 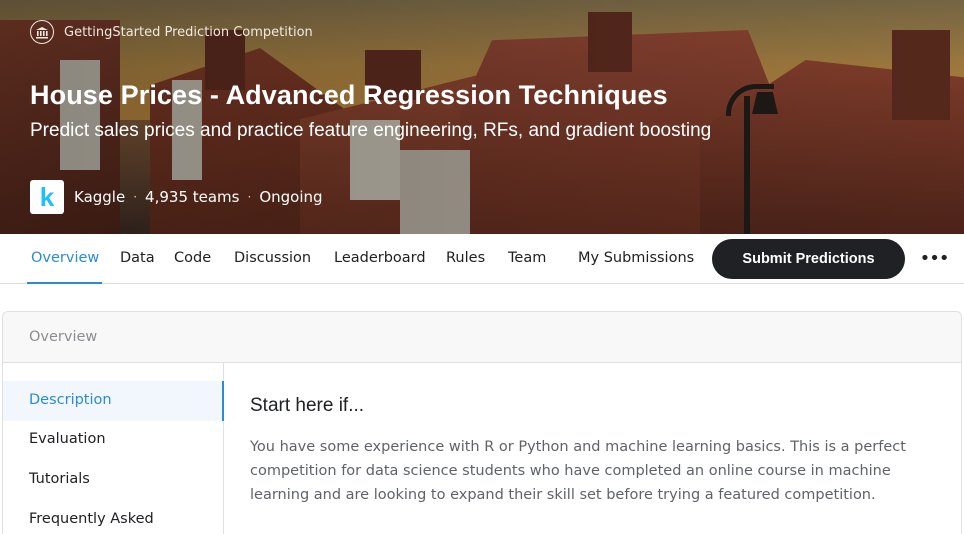 What do you see at coordinates (272, 258) in the screenshot?
I see `tab-discussion: Discussion` at bounding box center [272, 258].